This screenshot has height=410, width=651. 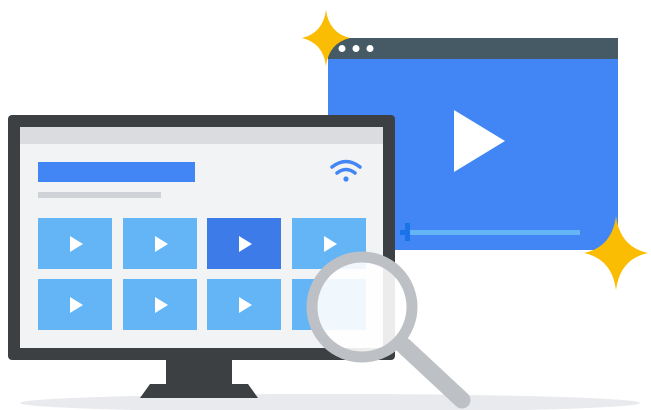 What do you see at coordinates (199, 391) in the screenshot?
I see `monitor-stand-base` at bounding box center [199, 391].